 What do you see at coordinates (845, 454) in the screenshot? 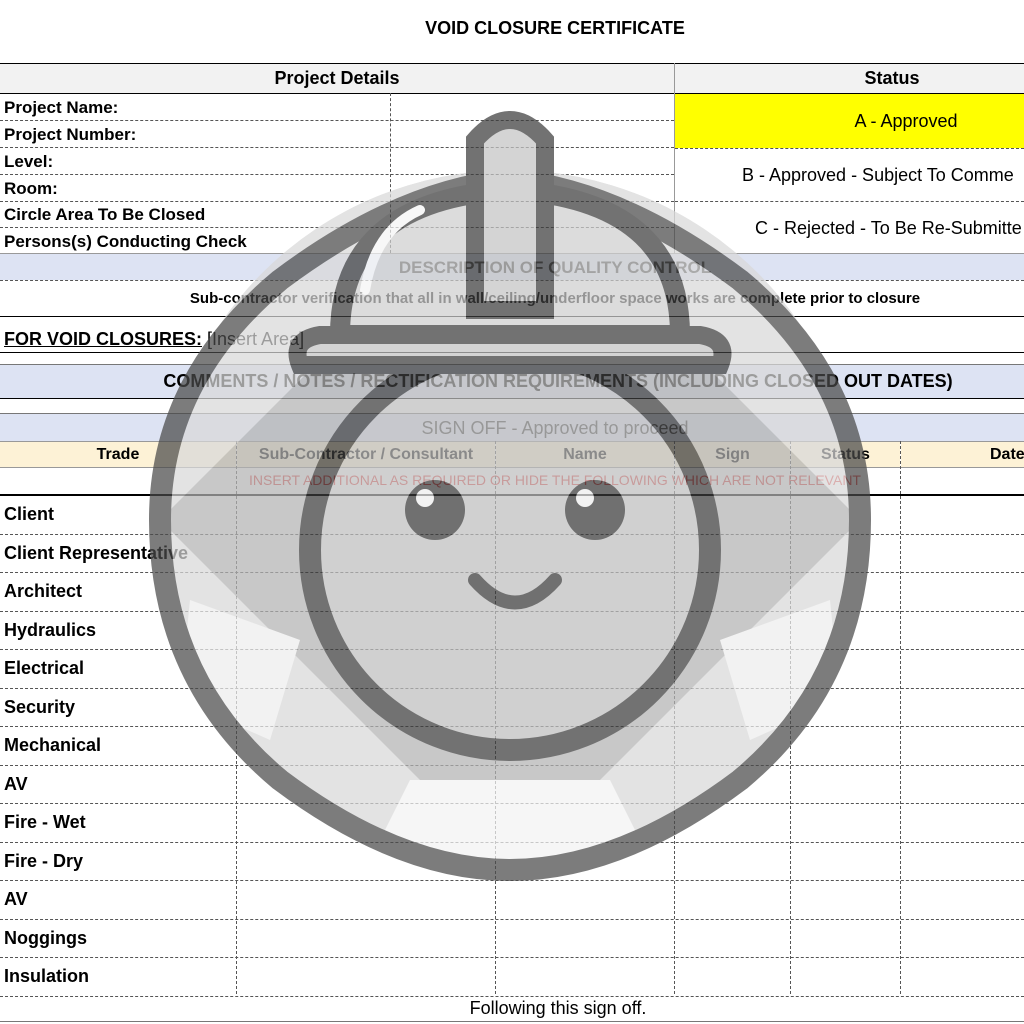
I see `col-status: Status` at bounding box center [845, 454].